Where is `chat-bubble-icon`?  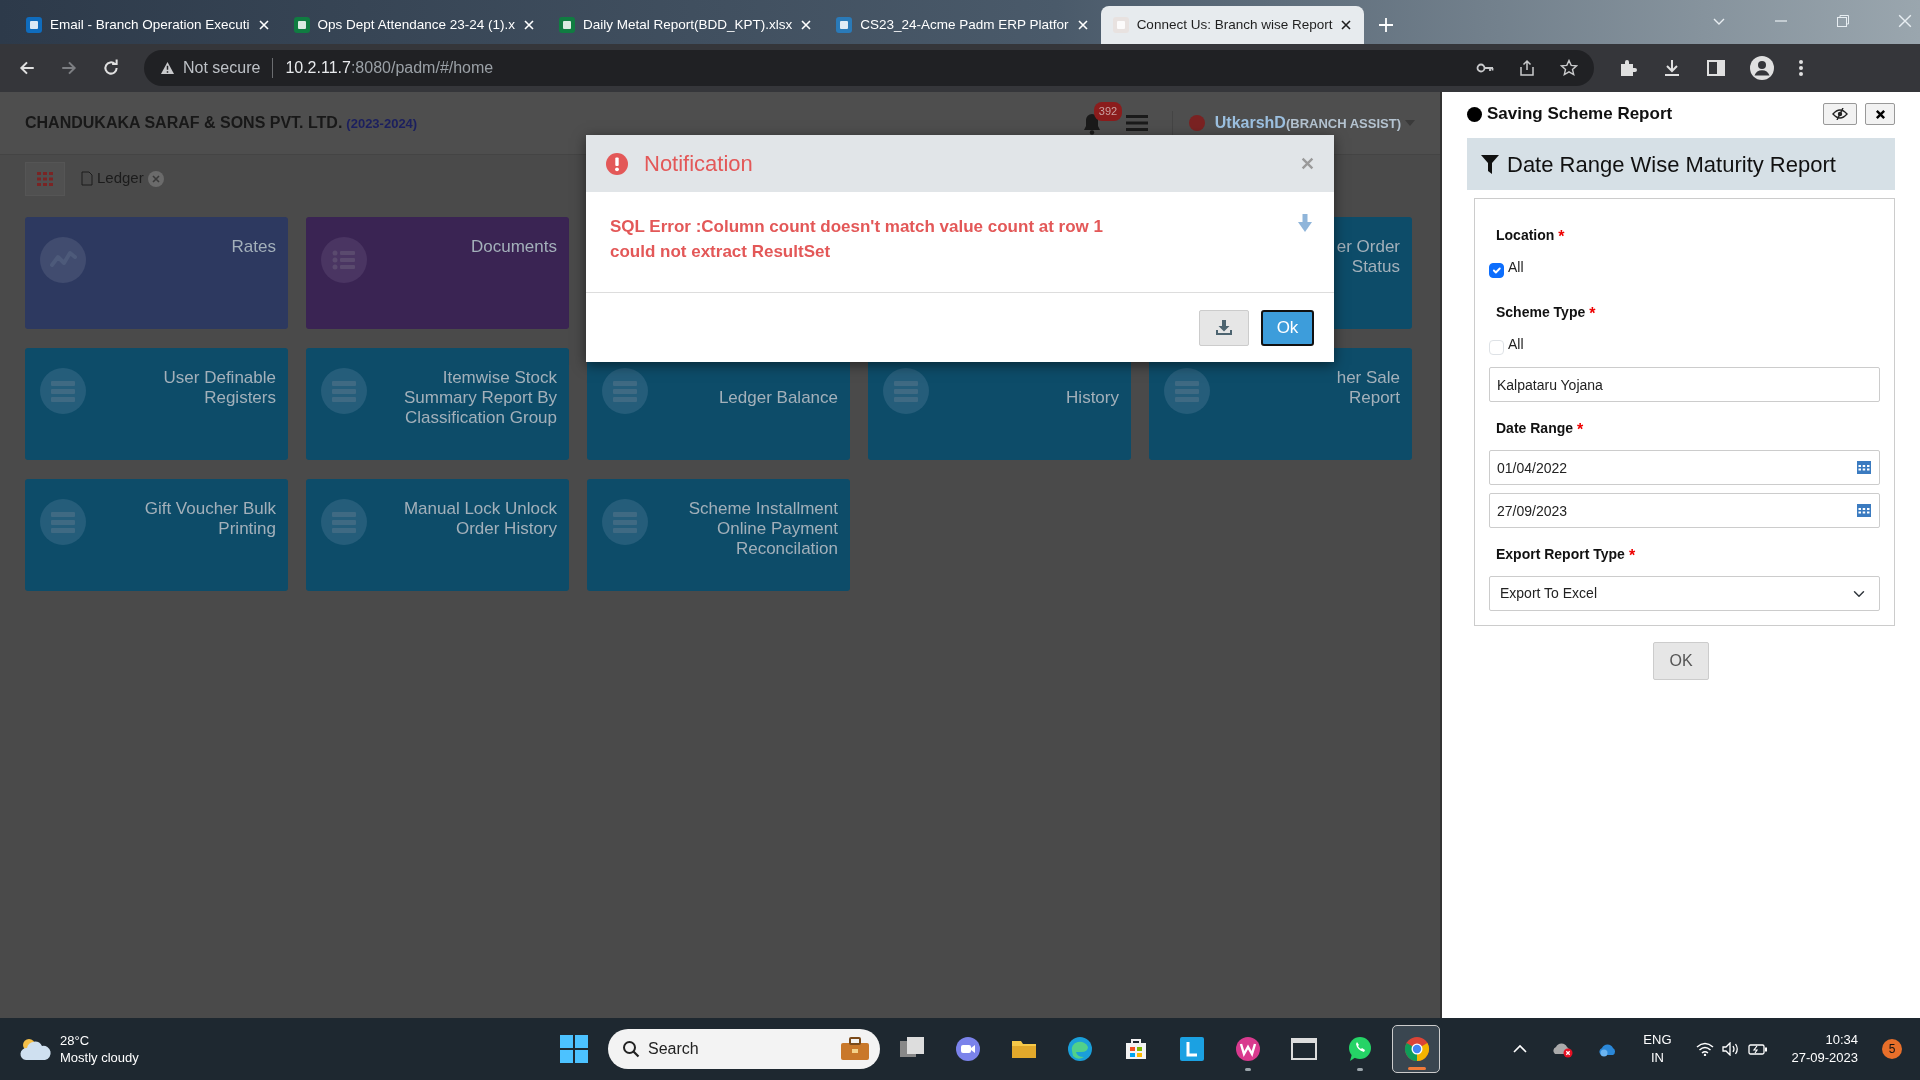 chat-bubble-icon is located at coordinates (1360, 1049).